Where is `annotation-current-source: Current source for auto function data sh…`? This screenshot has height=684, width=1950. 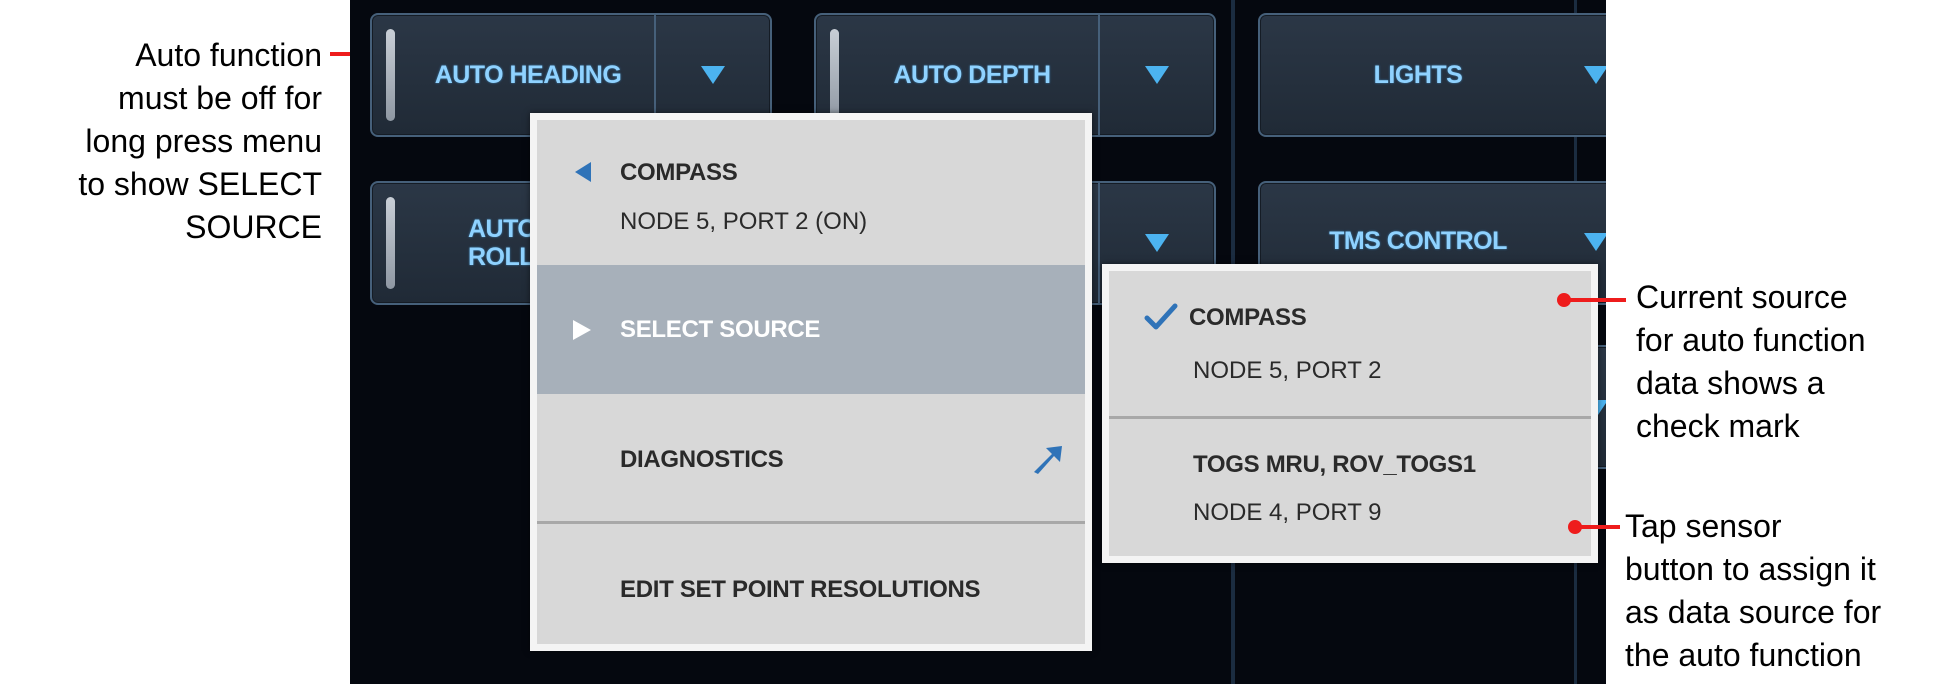
annotation-current-source: Current source for auto function data sh… is located at coordinates (1751, 361).